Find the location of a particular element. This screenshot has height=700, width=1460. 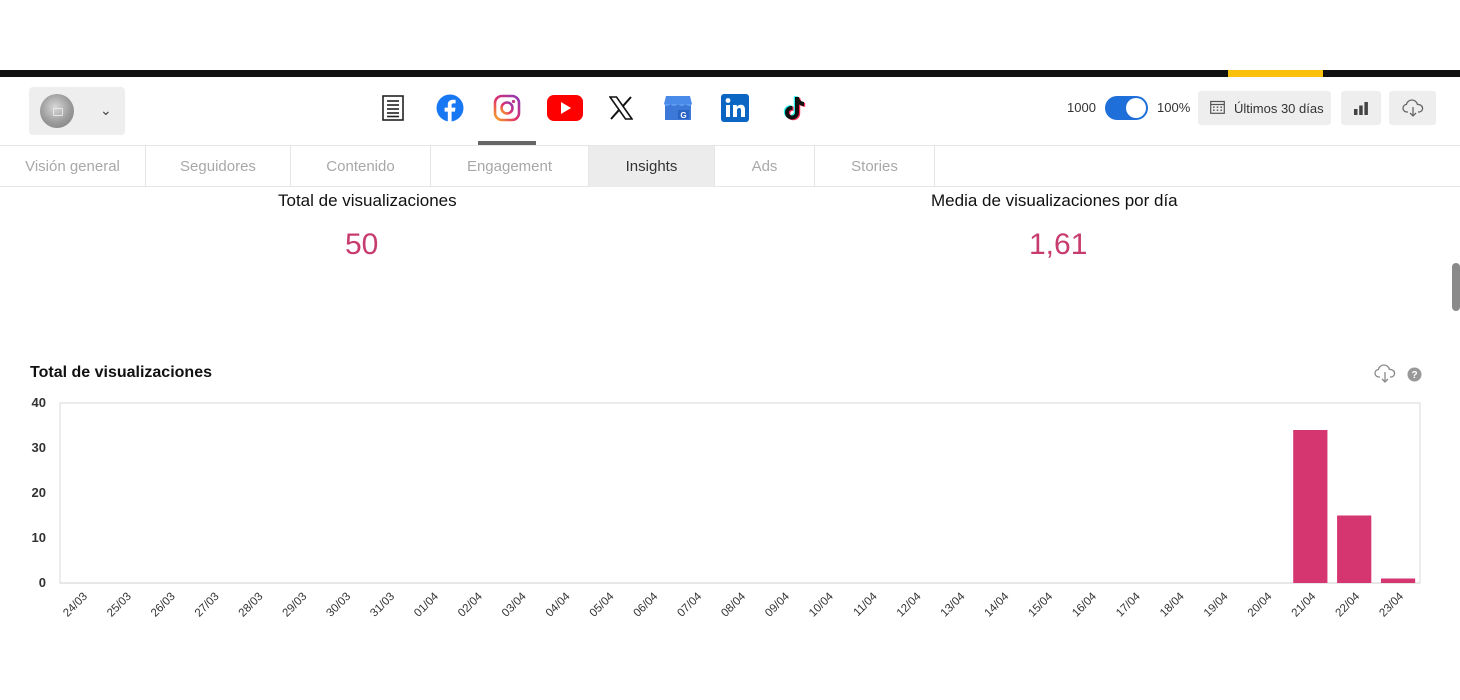

x-tick-label: 22/04 is located at coordinates (1347, 604).